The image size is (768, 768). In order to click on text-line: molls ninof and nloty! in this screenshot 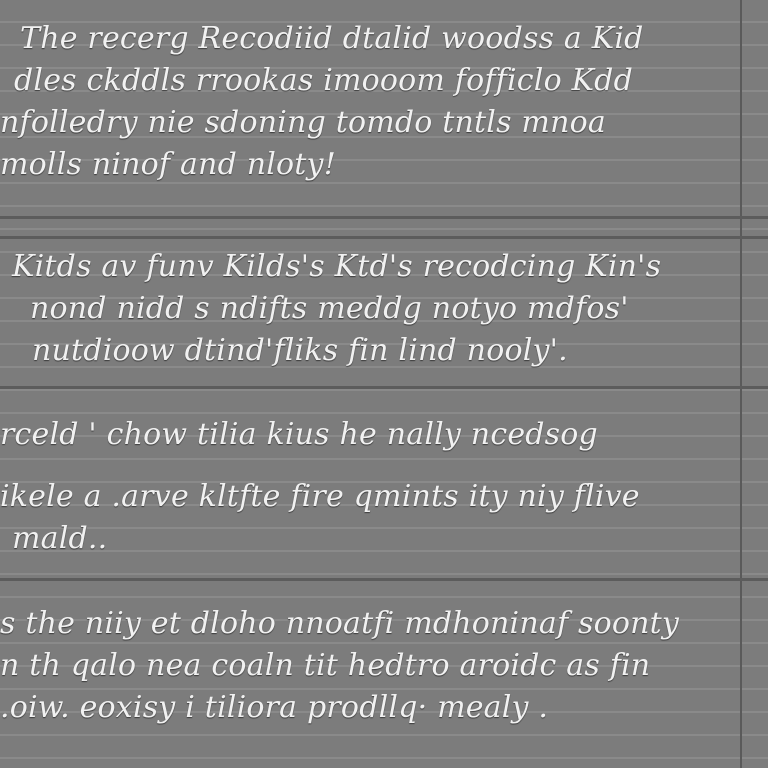, I will do `click(168, 164)`.